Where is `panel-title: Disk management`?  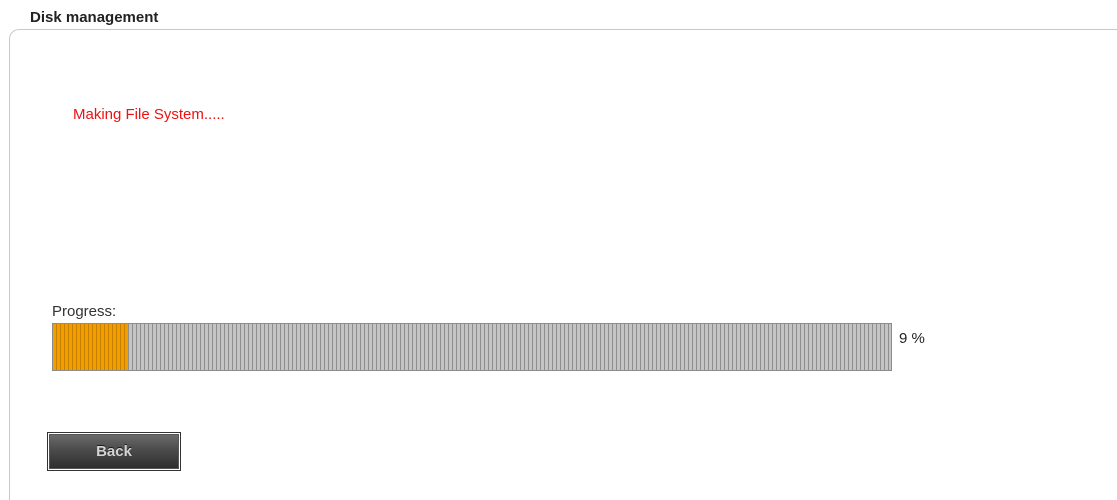
panel-title: Disk management is located at coordinates (94, 18).